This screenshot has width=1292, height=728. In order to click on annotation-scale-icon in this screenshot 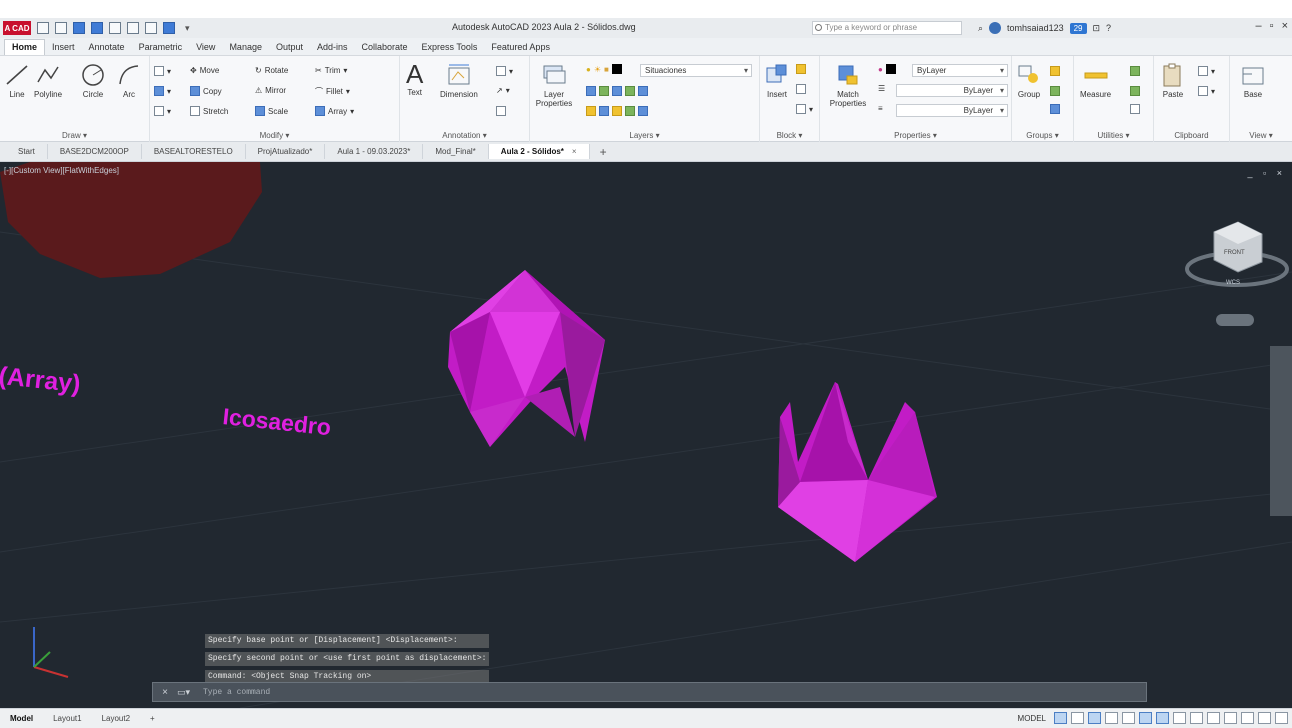, I will do `click(1196, 718)`.